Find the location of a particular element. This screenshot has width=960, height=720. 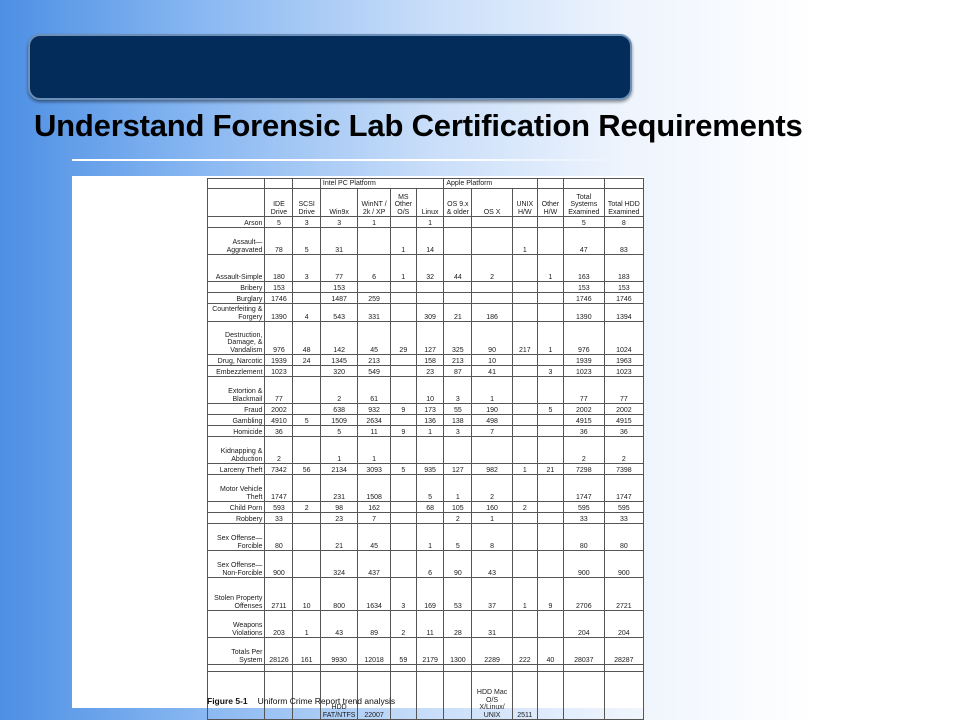

table-cell: 41 is located at coordinates (492, 371).